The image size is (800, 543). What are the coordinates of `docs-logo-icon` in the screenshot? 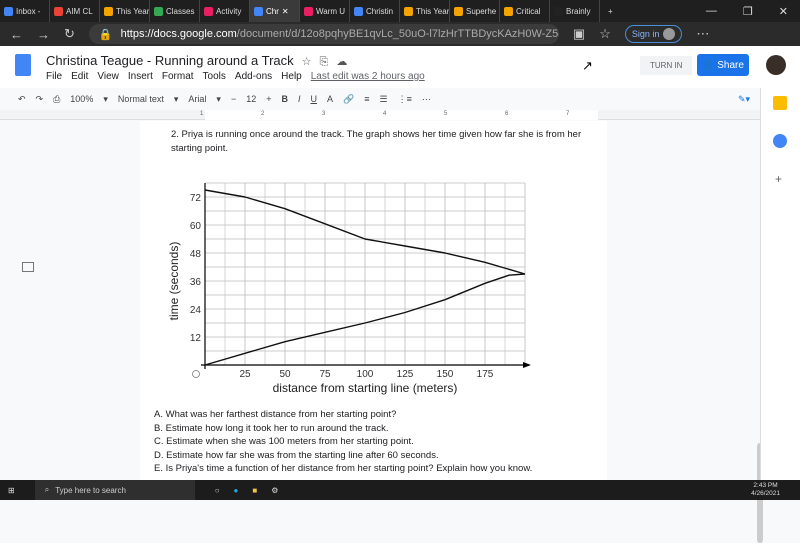 It's located at (23, 65).